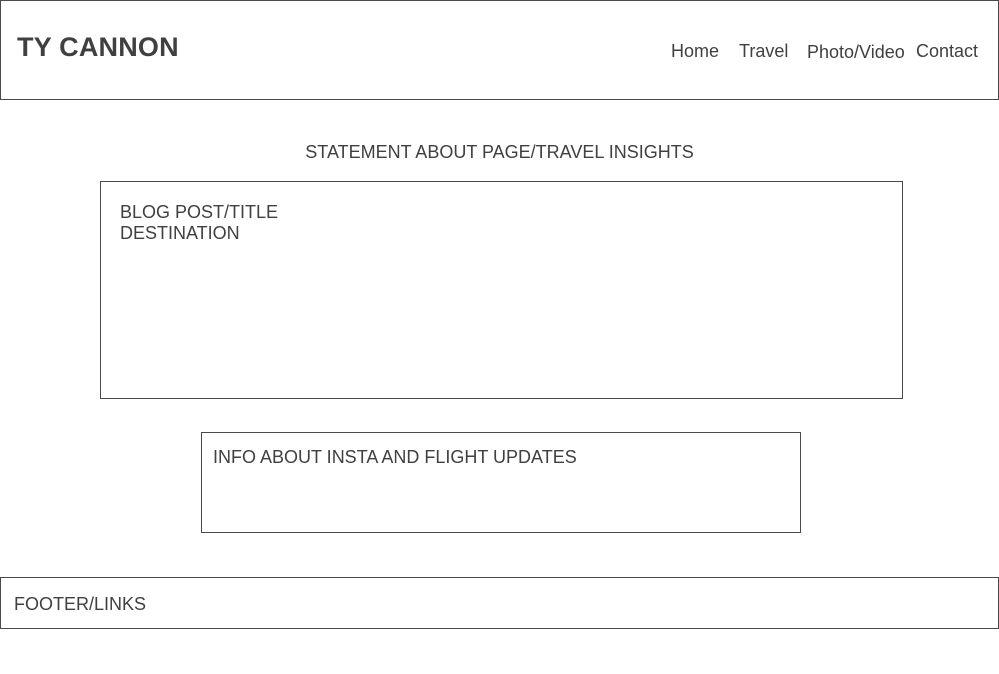 This screenshot has width=999, height=674. What do you see at coordinates (499, 152) in the screenshot?
I see `page-statement: STATEMENT ABOUT PAGE/TRAVEL INSIGHTS` at bounding box center [499, 152].